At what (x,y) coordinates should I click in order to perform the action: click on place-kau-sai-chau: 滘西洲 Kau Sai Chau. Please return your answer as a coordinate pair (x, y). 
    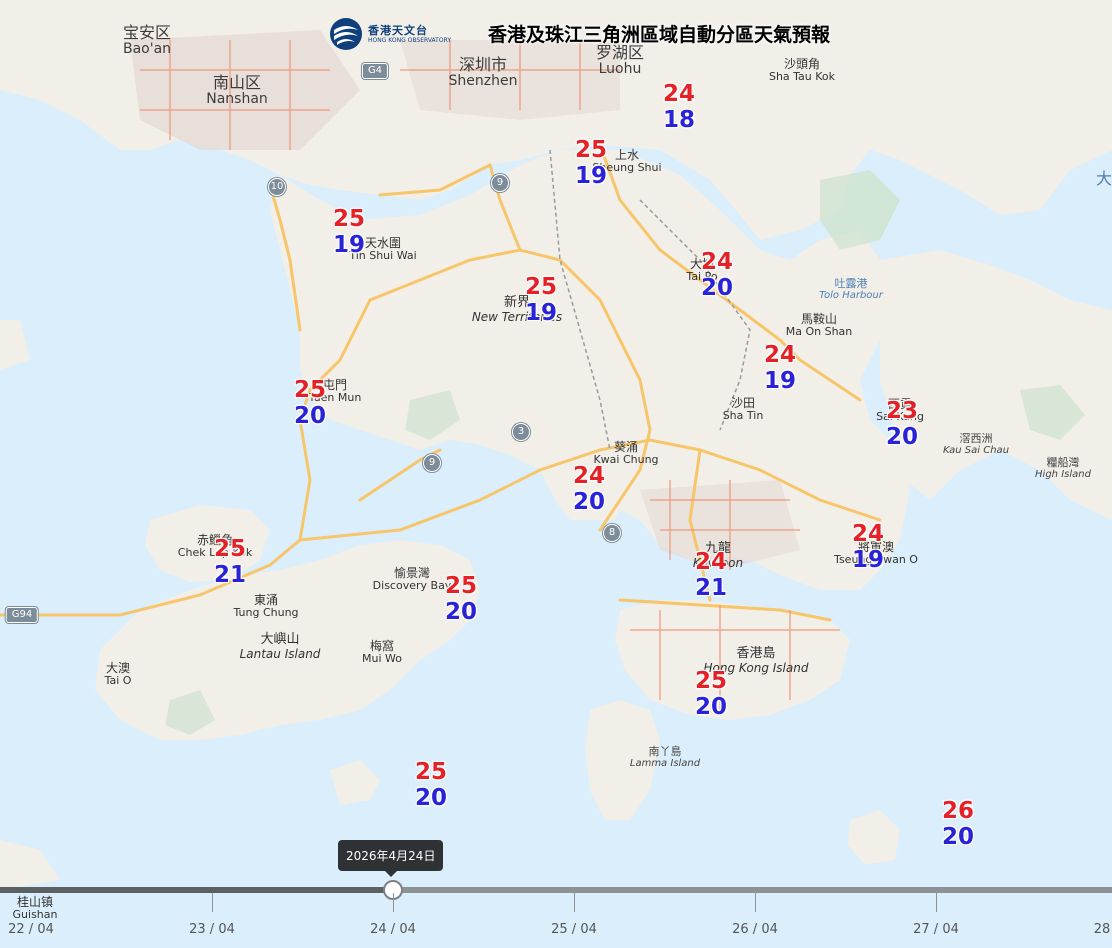
    Looking at the image, I should click on (976, 444).